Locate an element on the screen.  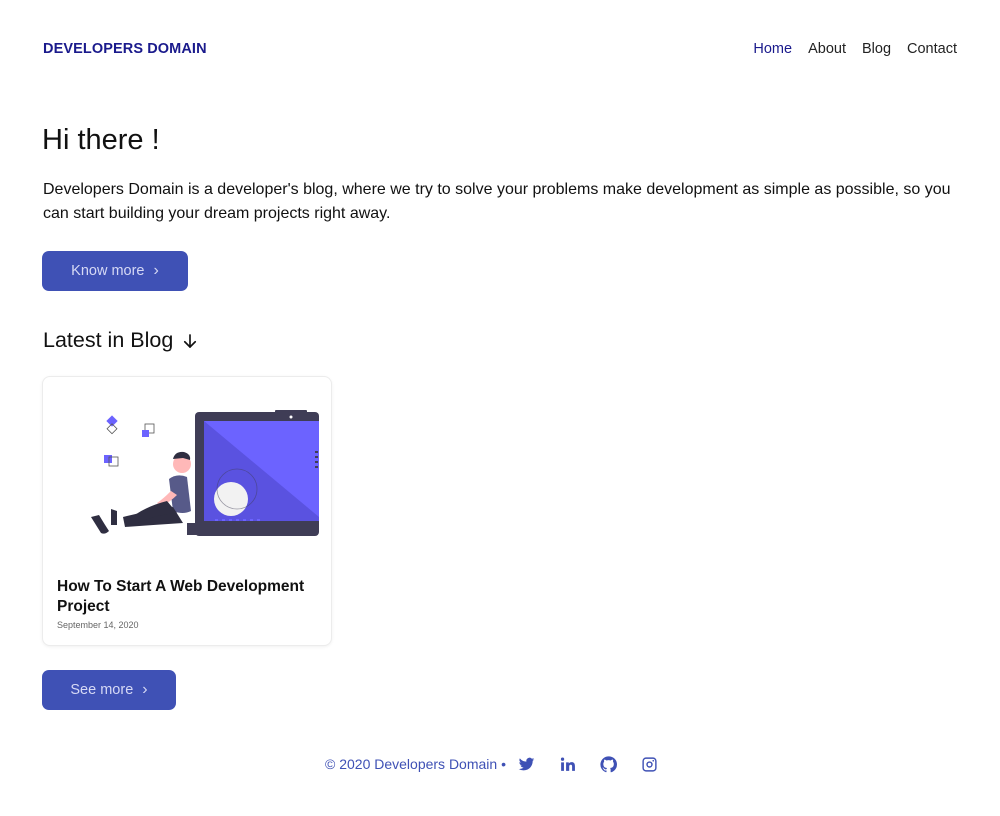
arrow-down-icon is located at coordinates (190, 340).